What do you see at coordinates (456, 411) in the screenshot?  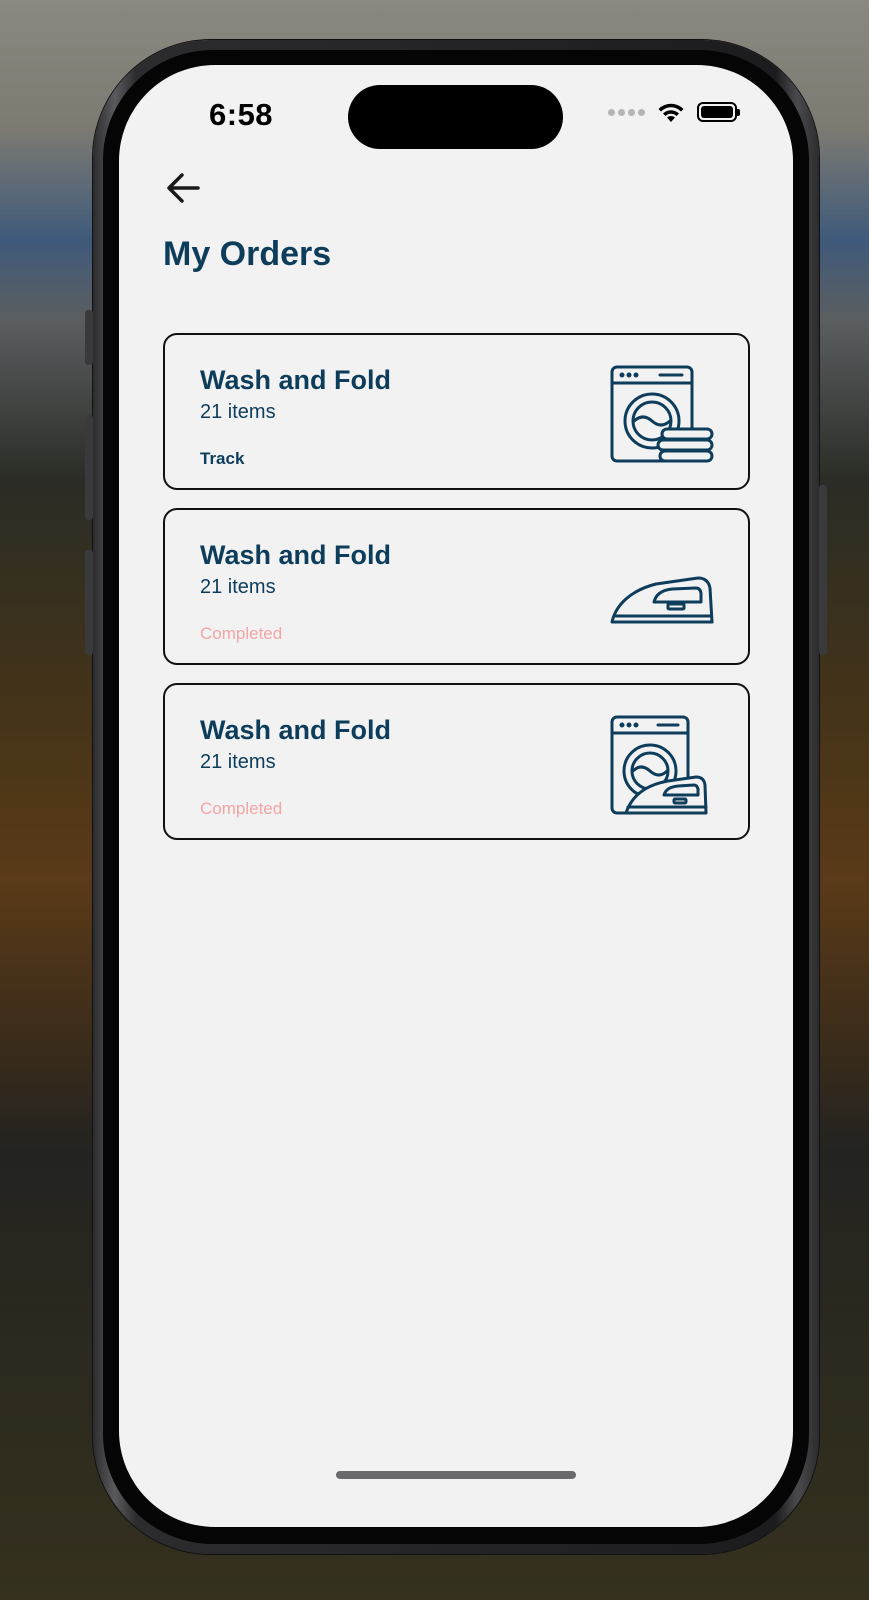 I see `order-card: Wash and Fold 21 items Track` at bounding box center [456, 411].